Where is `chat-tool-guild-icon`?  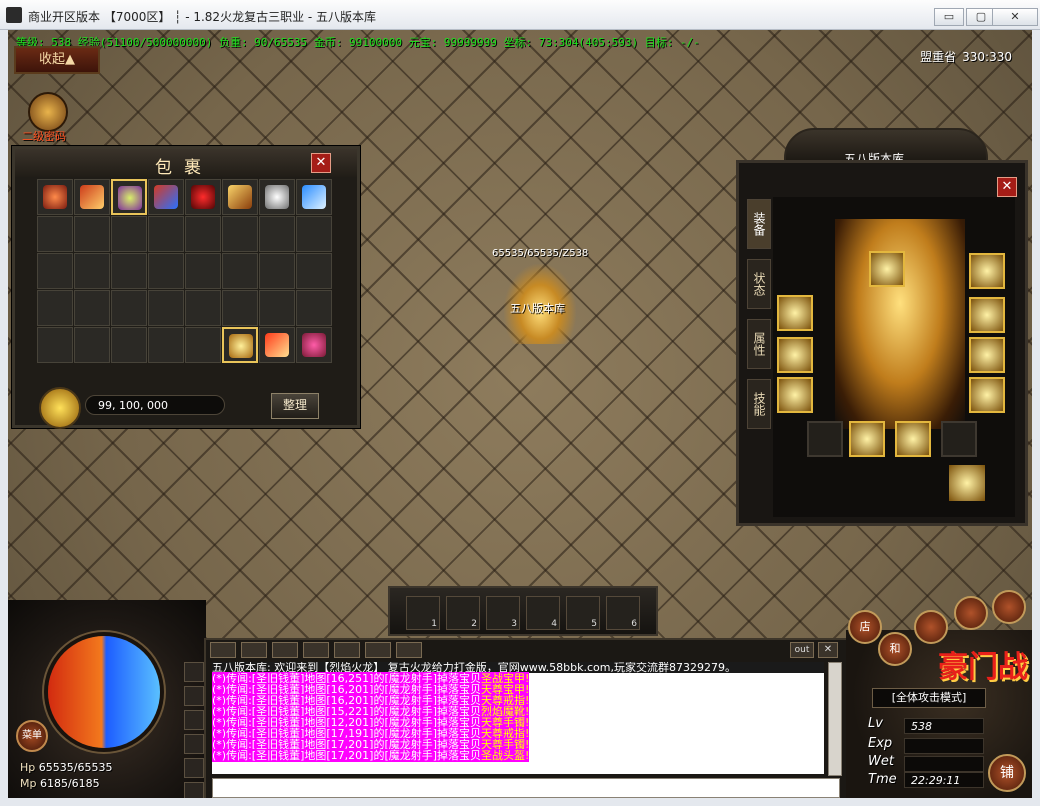
chat-tool-guild-icon is located at coordinates (347, 650).